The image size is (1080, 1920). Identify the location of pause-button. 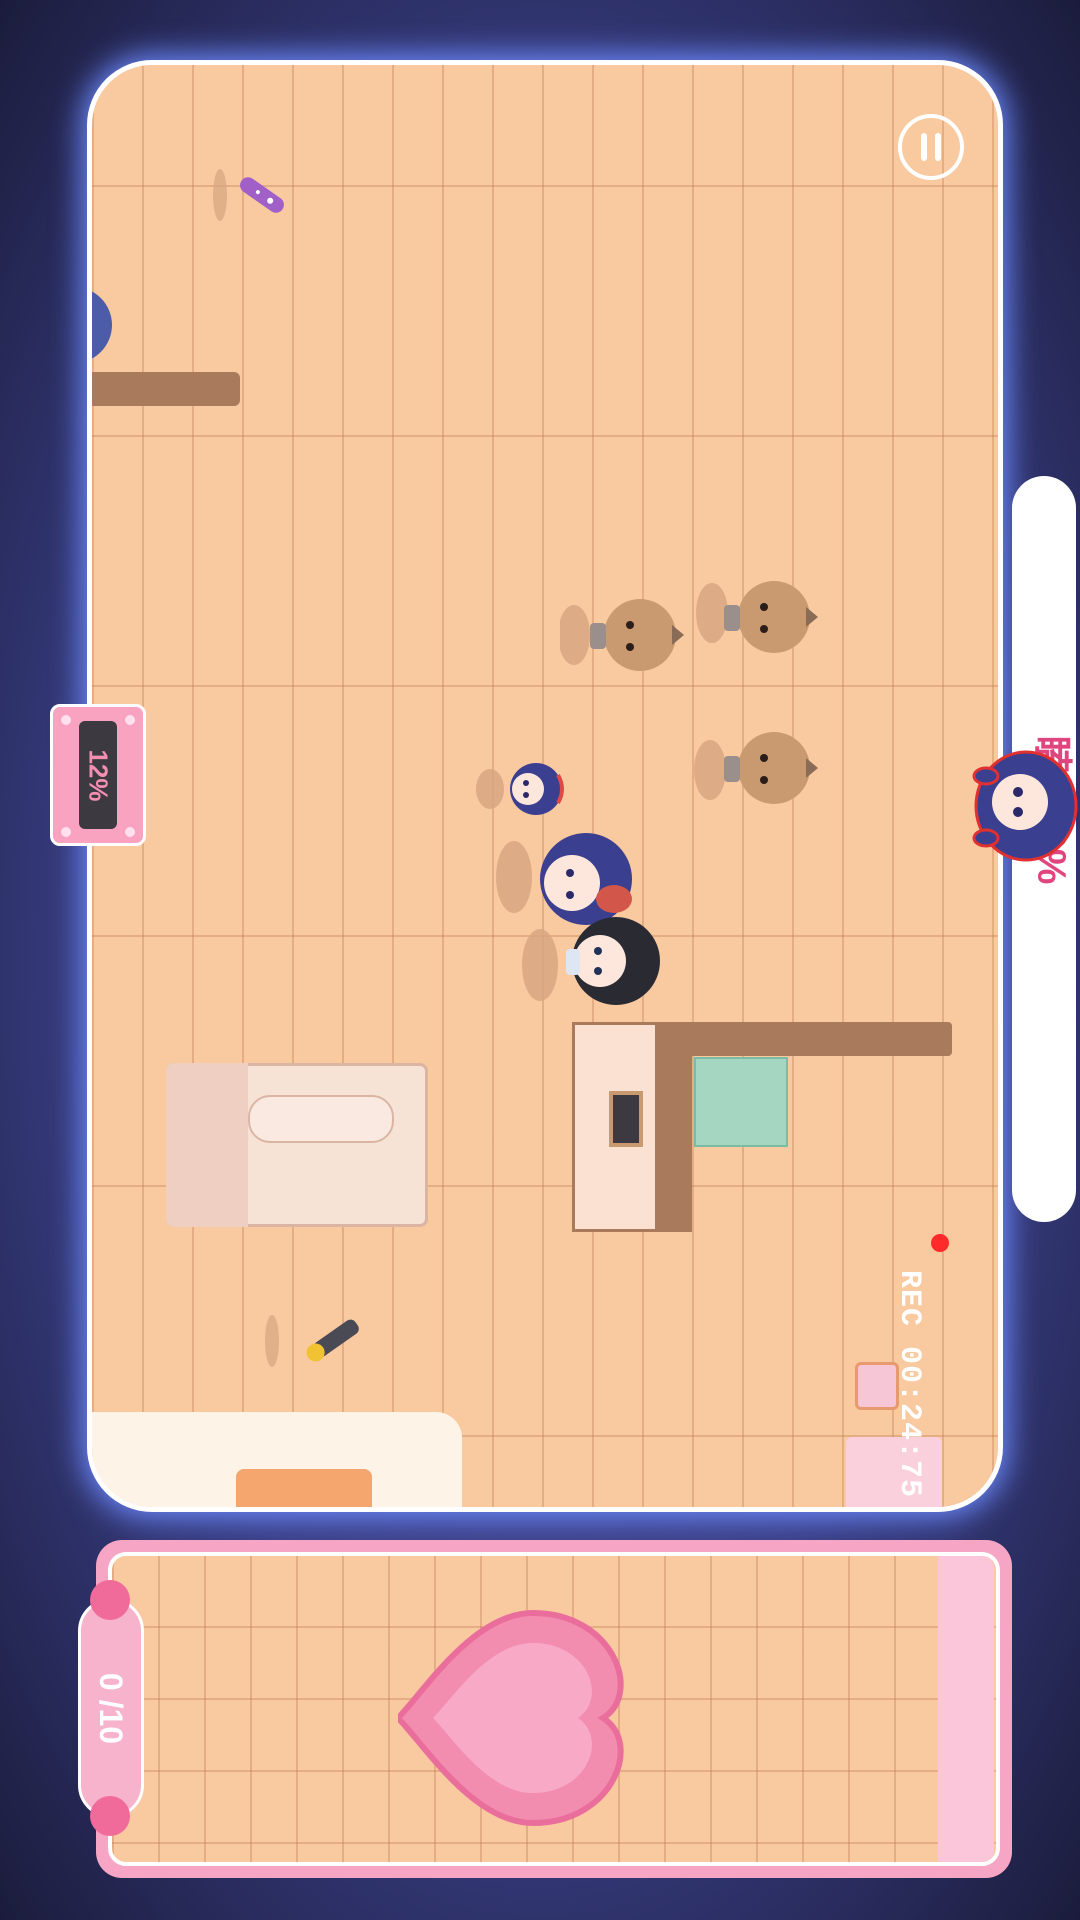
(931, 147).